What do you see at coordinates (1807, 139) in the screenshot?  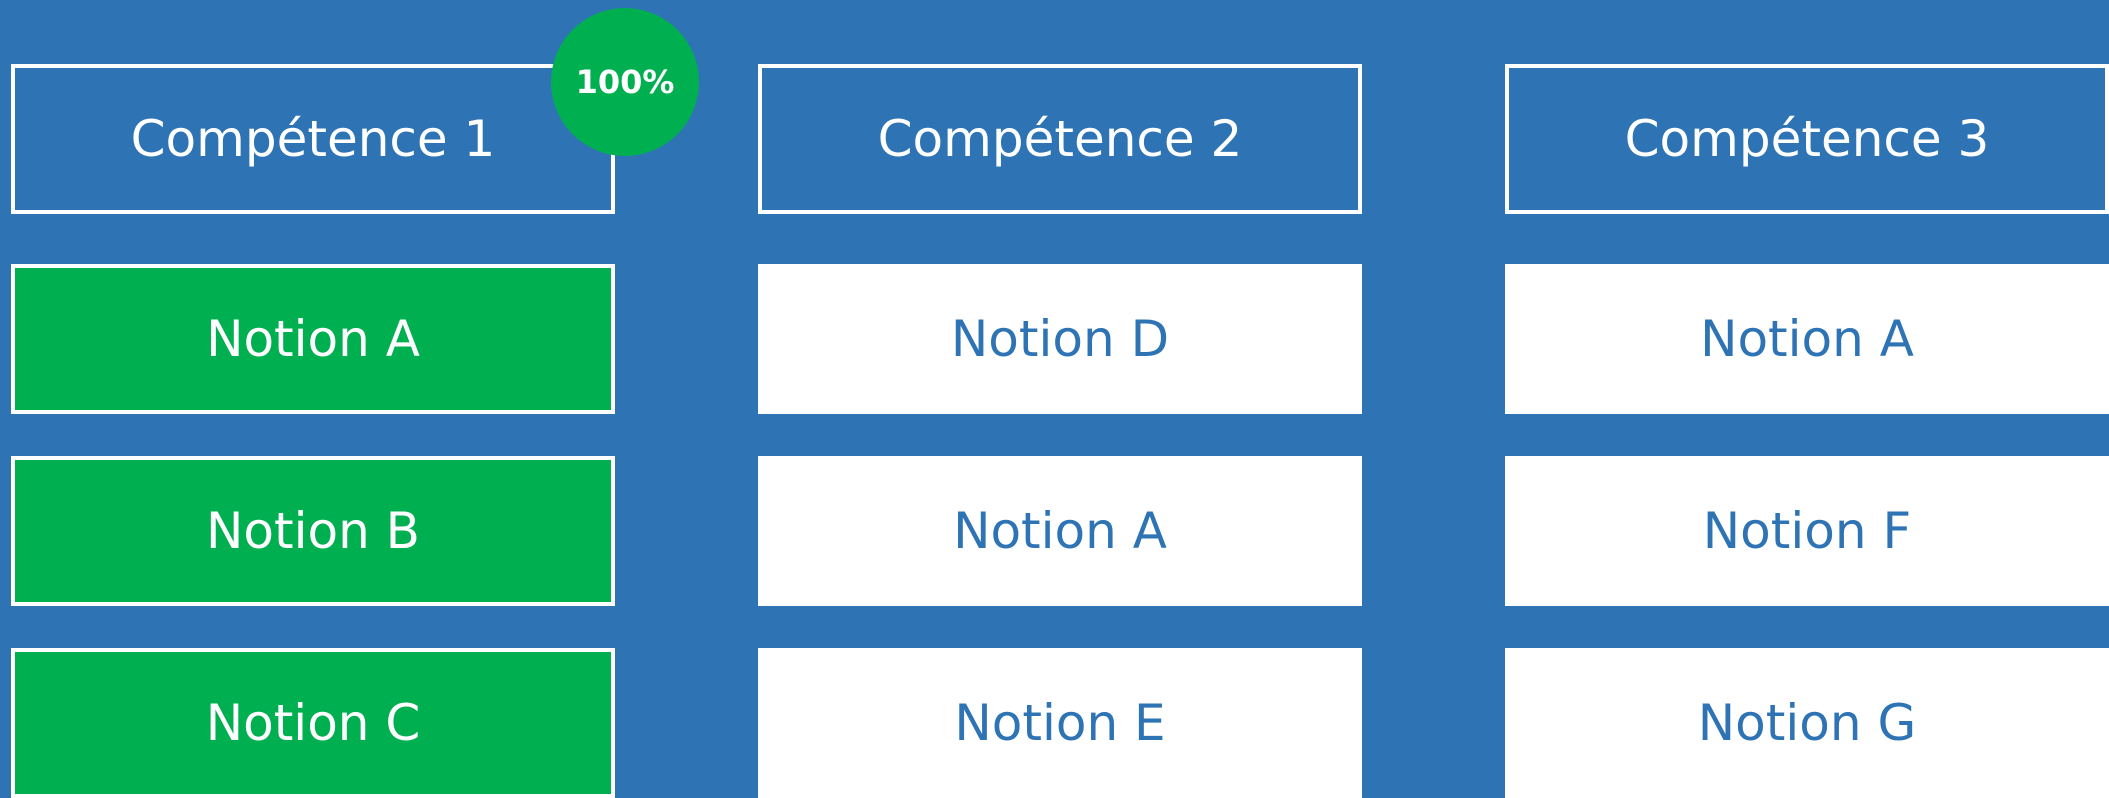 I see `competence-header: Compétence 3` at bounding box center [1807, 139].